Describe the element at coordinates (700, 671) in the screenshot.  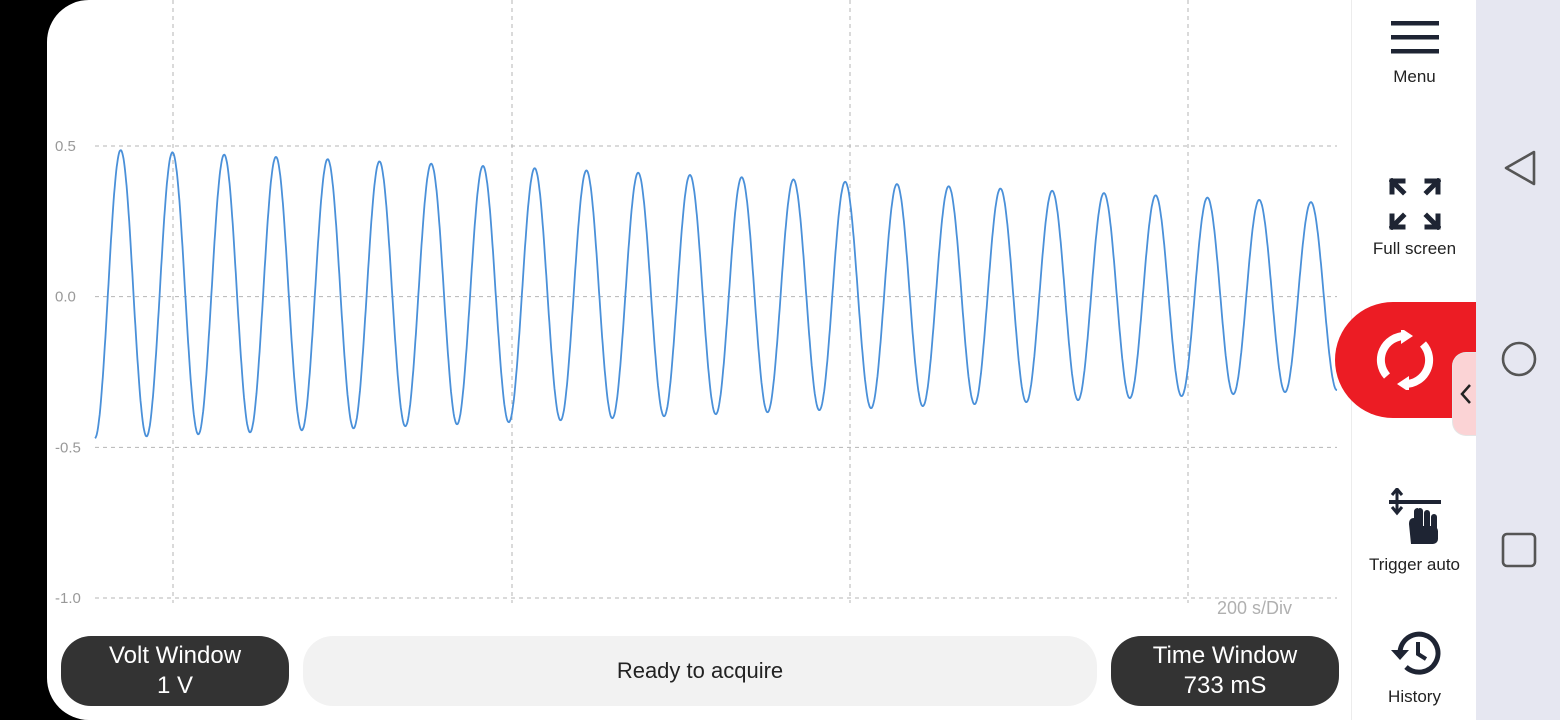
I see `status-bar: Ready to acquire` at that location.